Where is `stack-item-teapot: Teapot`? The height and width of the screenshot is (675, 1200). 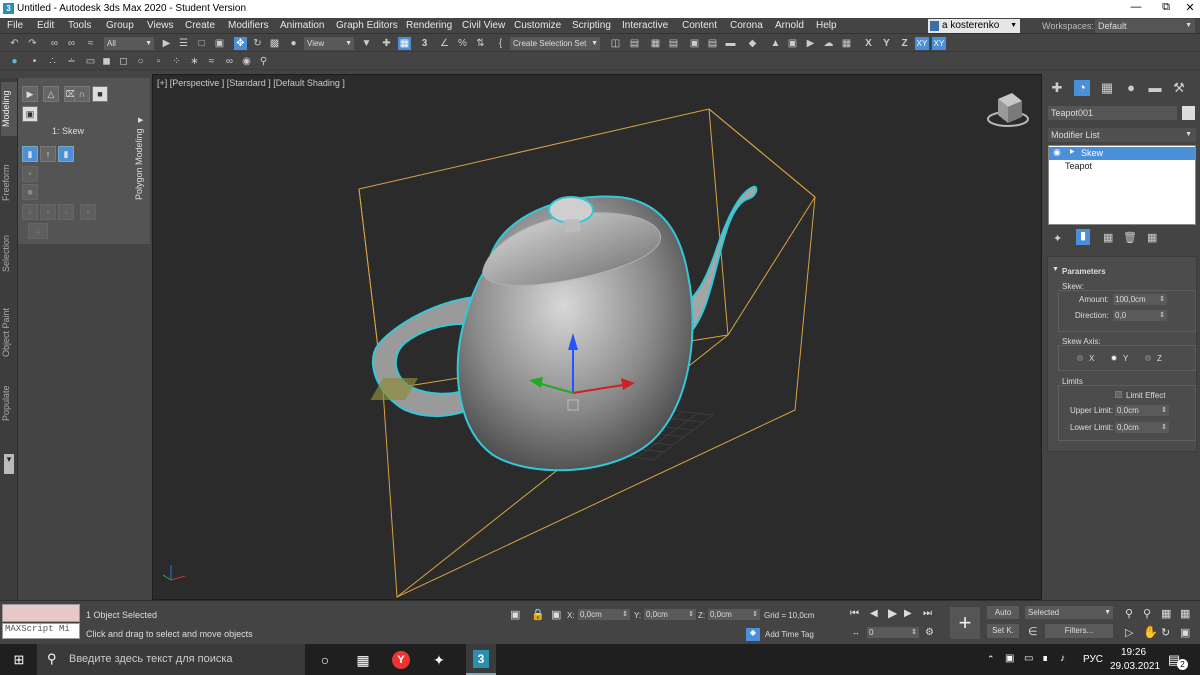 stack-item-teapot: Teapot is located at coordinates (1078, 166).